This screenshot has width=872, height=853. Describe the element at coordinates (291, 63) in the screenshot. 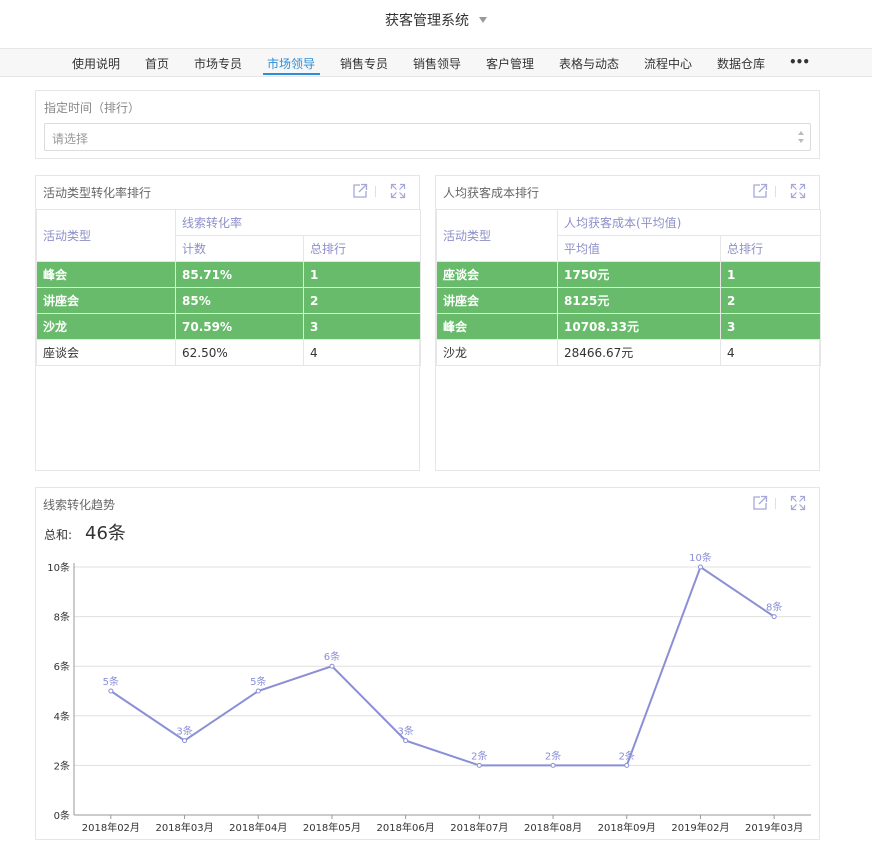

I see `nav-item-market-leader: 市场领导` at that location.